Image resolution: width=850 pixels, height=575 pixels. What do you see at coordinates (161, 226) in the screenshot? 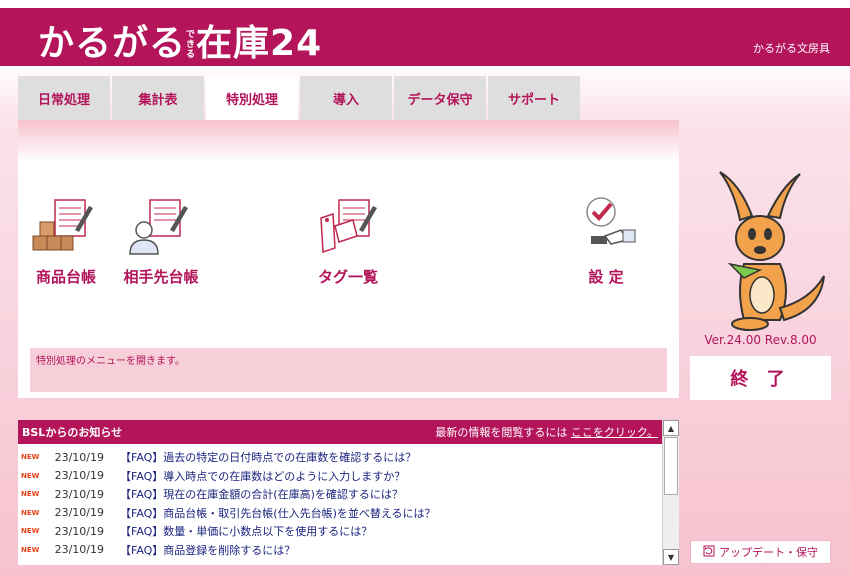
I see `person-ledger-icon` at bounding box center [161, 226].